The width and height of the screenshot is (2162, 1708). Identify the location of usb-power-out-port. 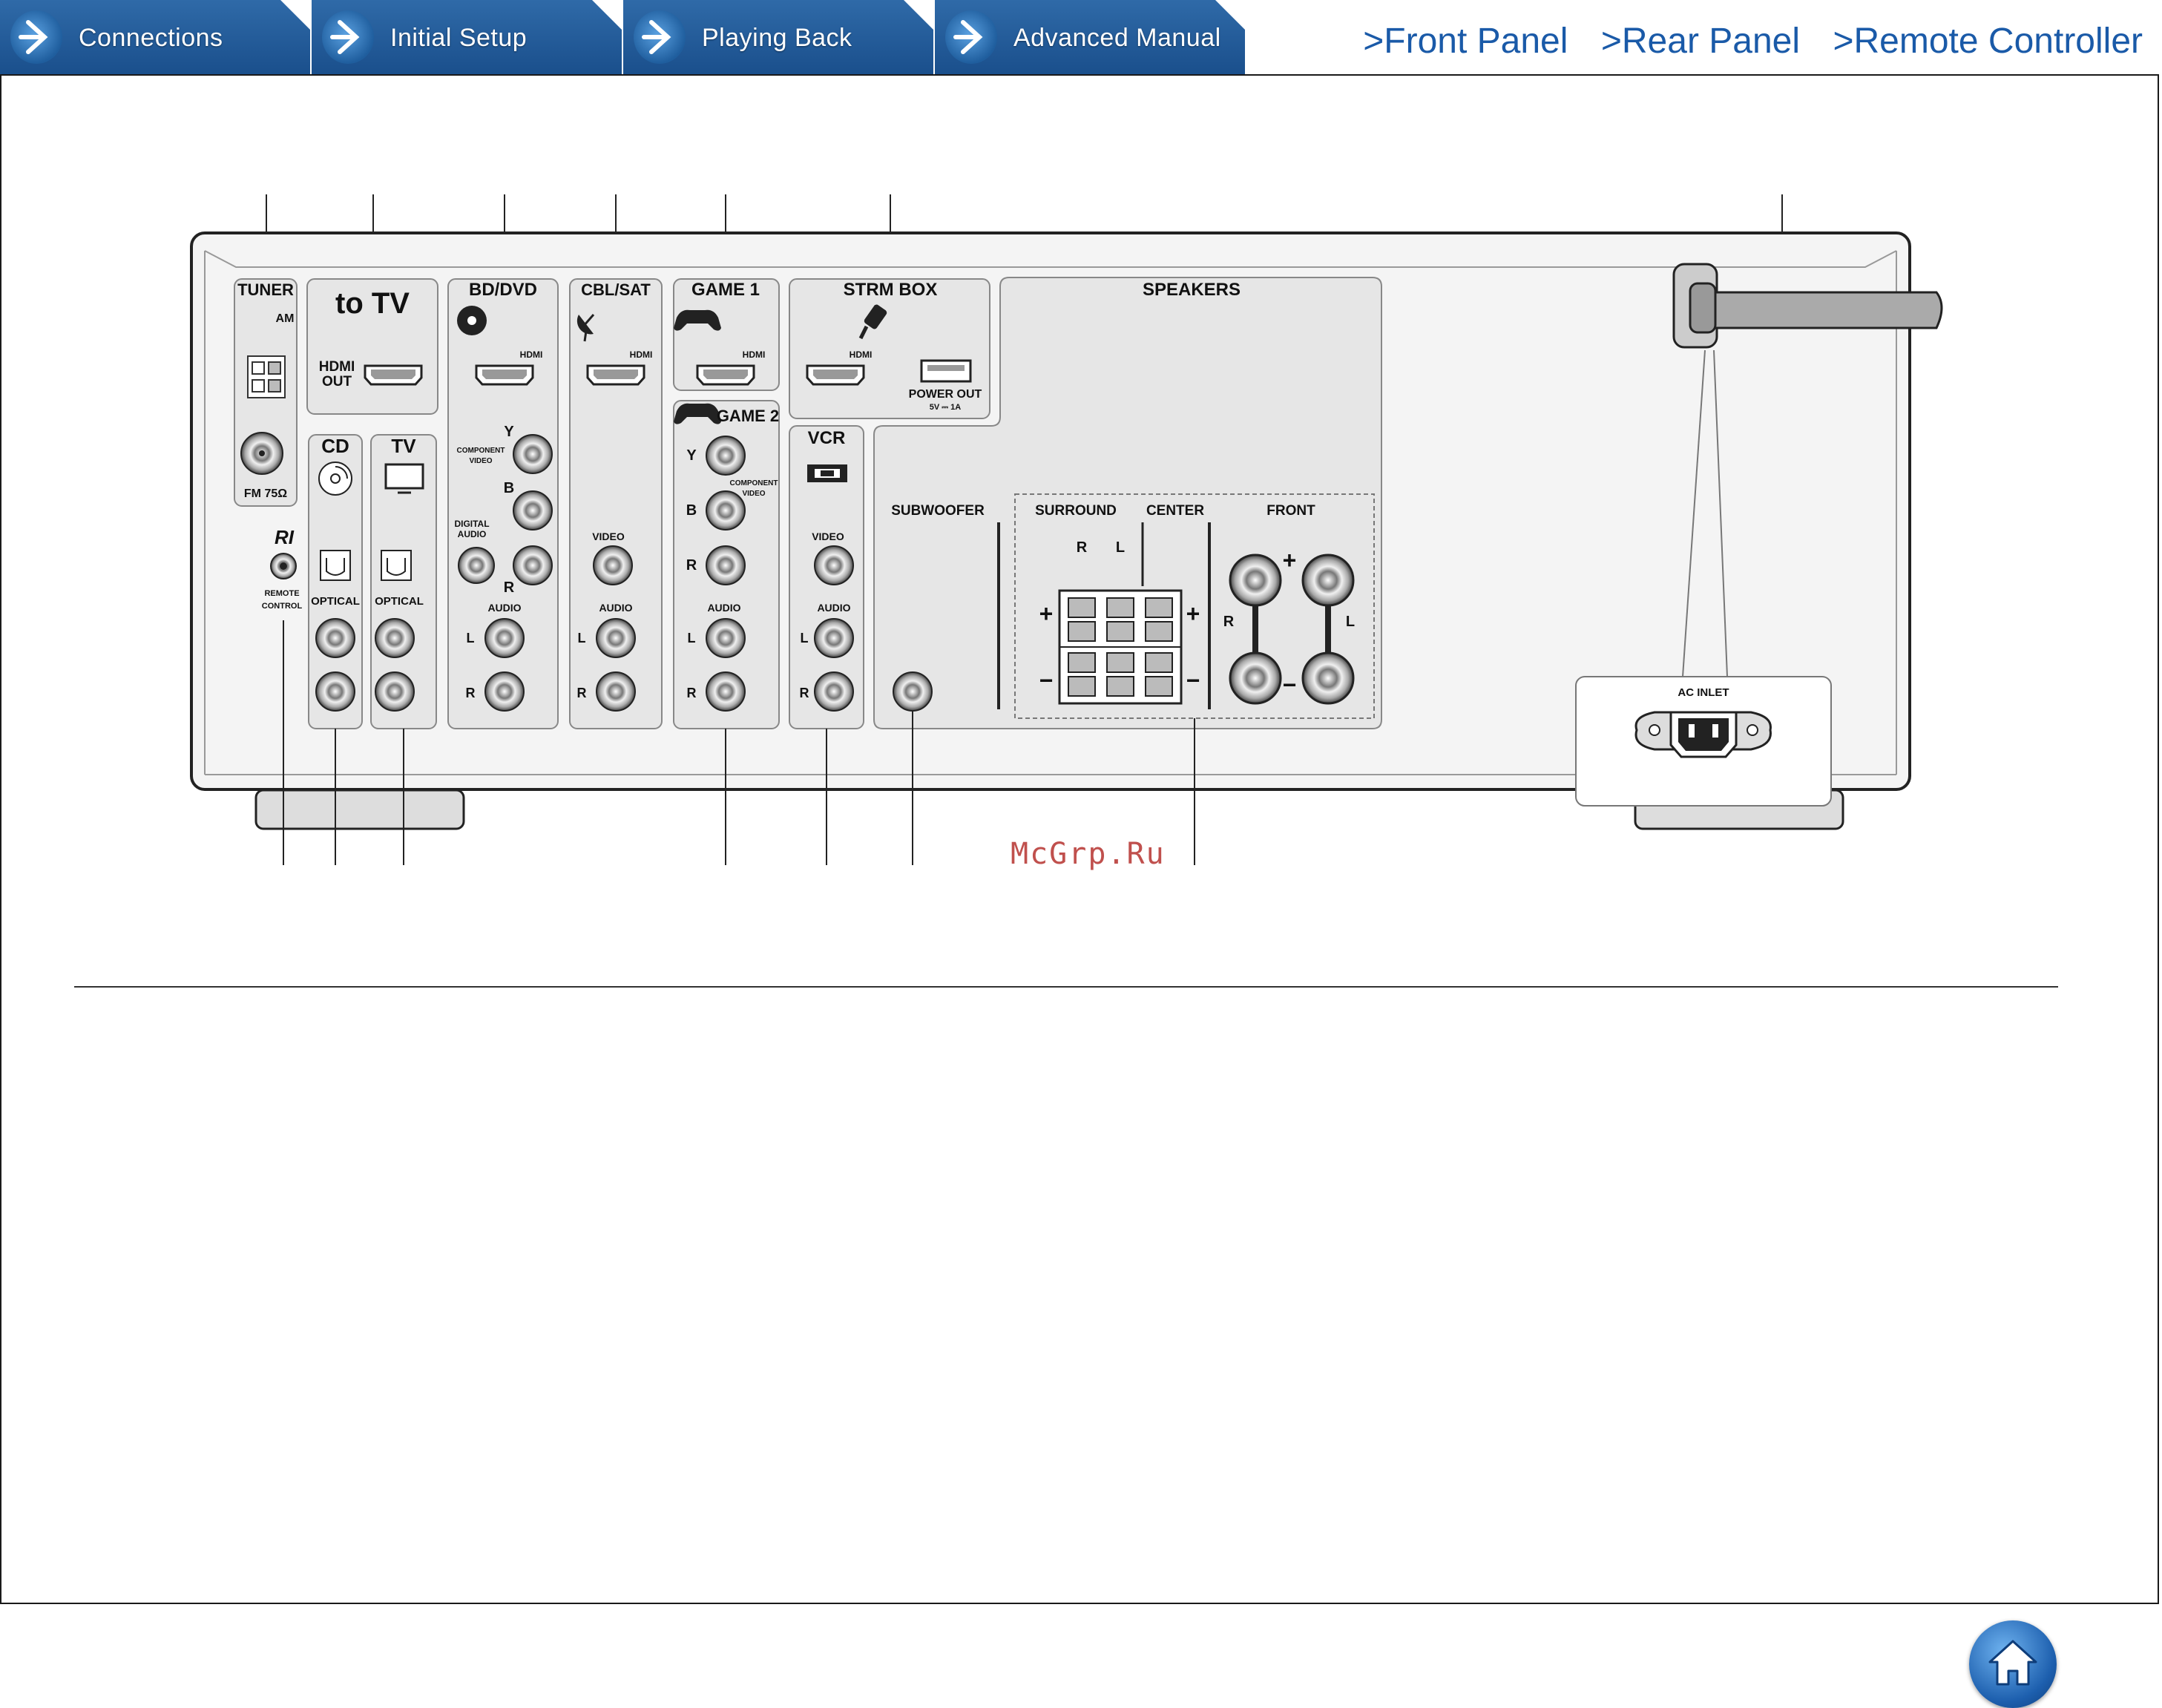
(946, 371).